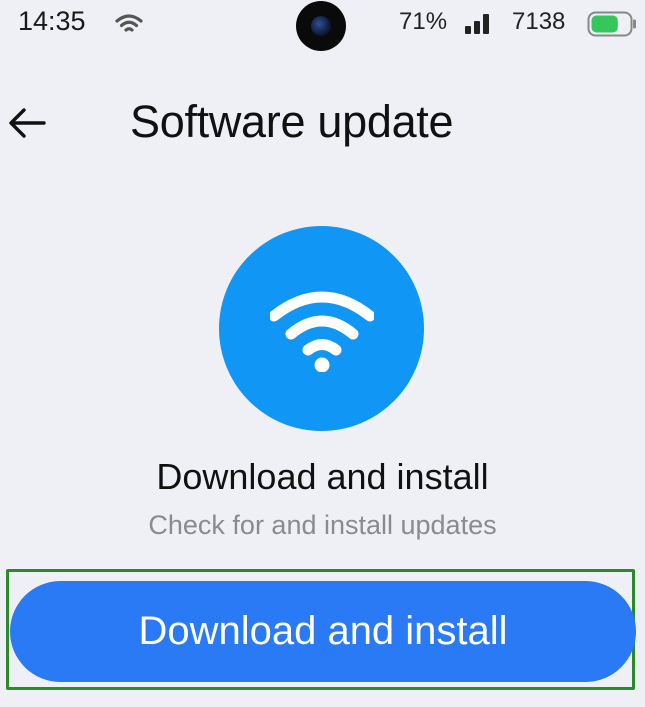  I want to click on wifi-status-icon, so click(129, 23).